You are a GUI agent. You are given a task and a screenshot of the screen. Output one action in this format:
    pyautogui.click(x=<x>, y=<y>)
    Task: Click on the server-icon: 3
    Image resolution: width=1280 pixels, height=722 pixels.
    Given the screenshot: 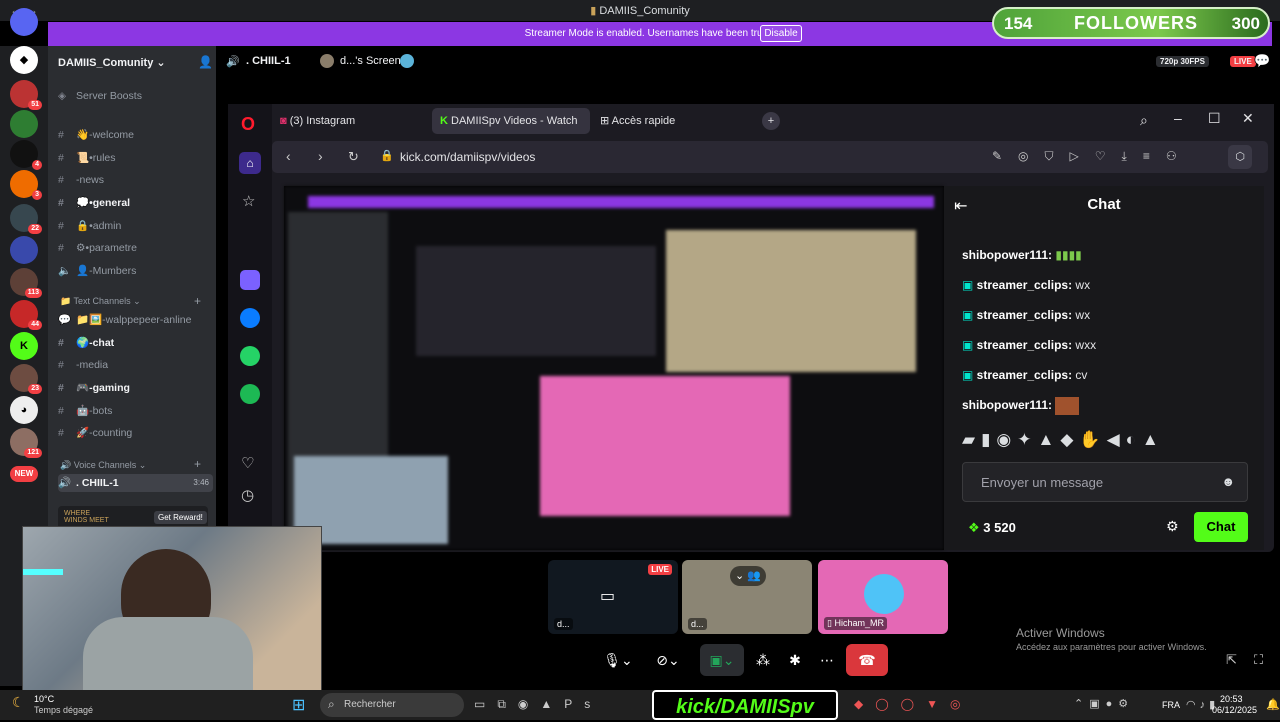 What is the action you would take?
    pyautogui.click(x=26, y=185)
    